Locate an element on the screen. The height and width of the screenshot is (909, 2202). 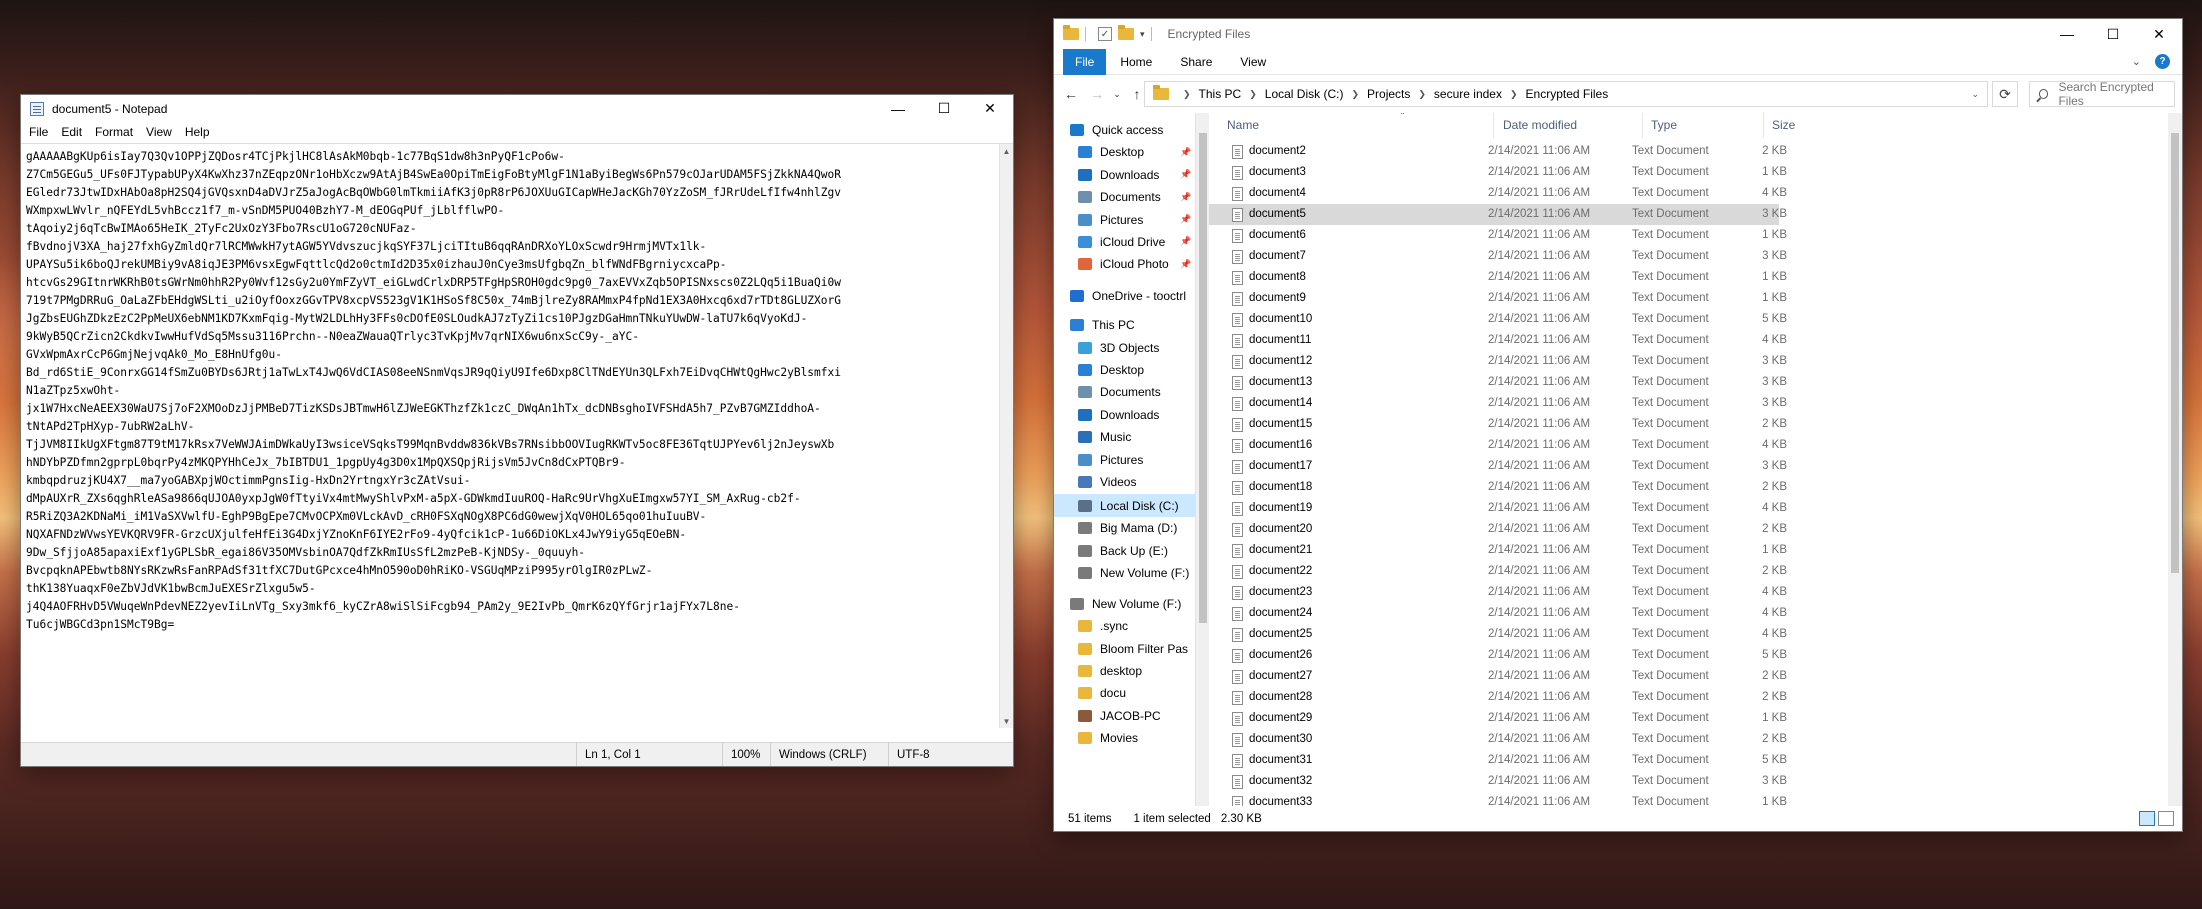
scroll-up-arrow-icon: ▲ is located at coordinates (1006, 151).